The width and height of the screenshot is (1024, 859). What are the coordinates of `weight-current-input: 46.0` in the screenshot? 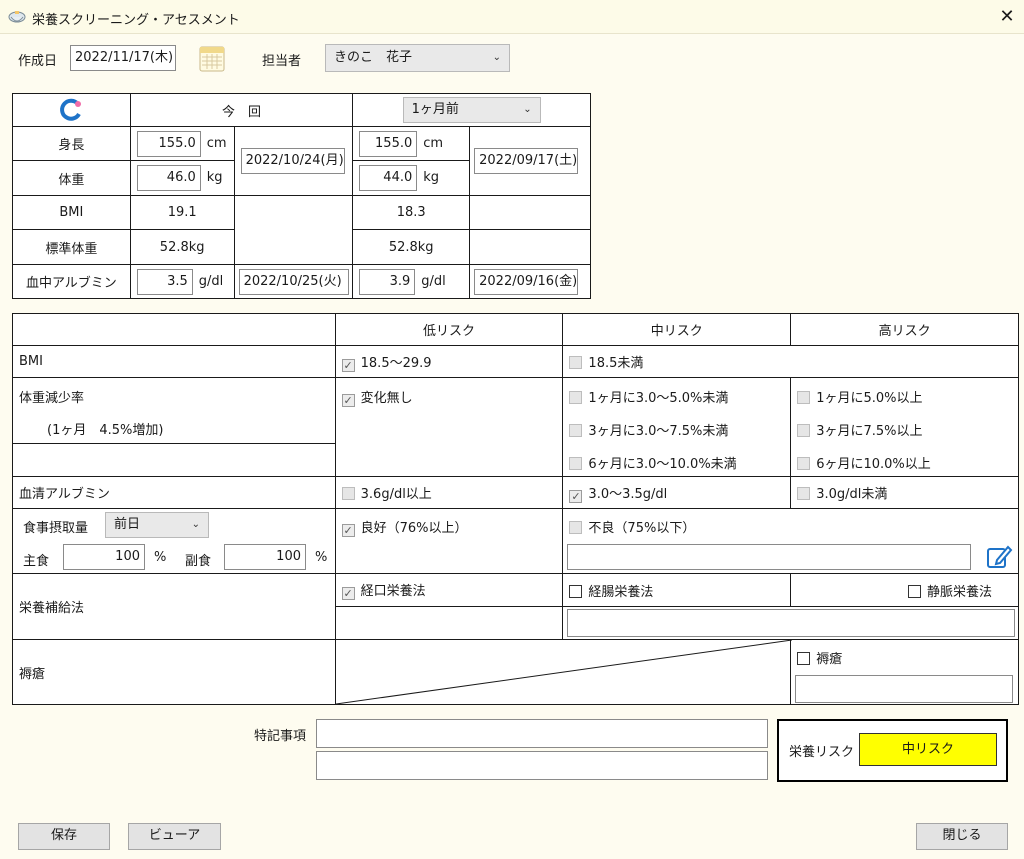 It's located at (168, 178).